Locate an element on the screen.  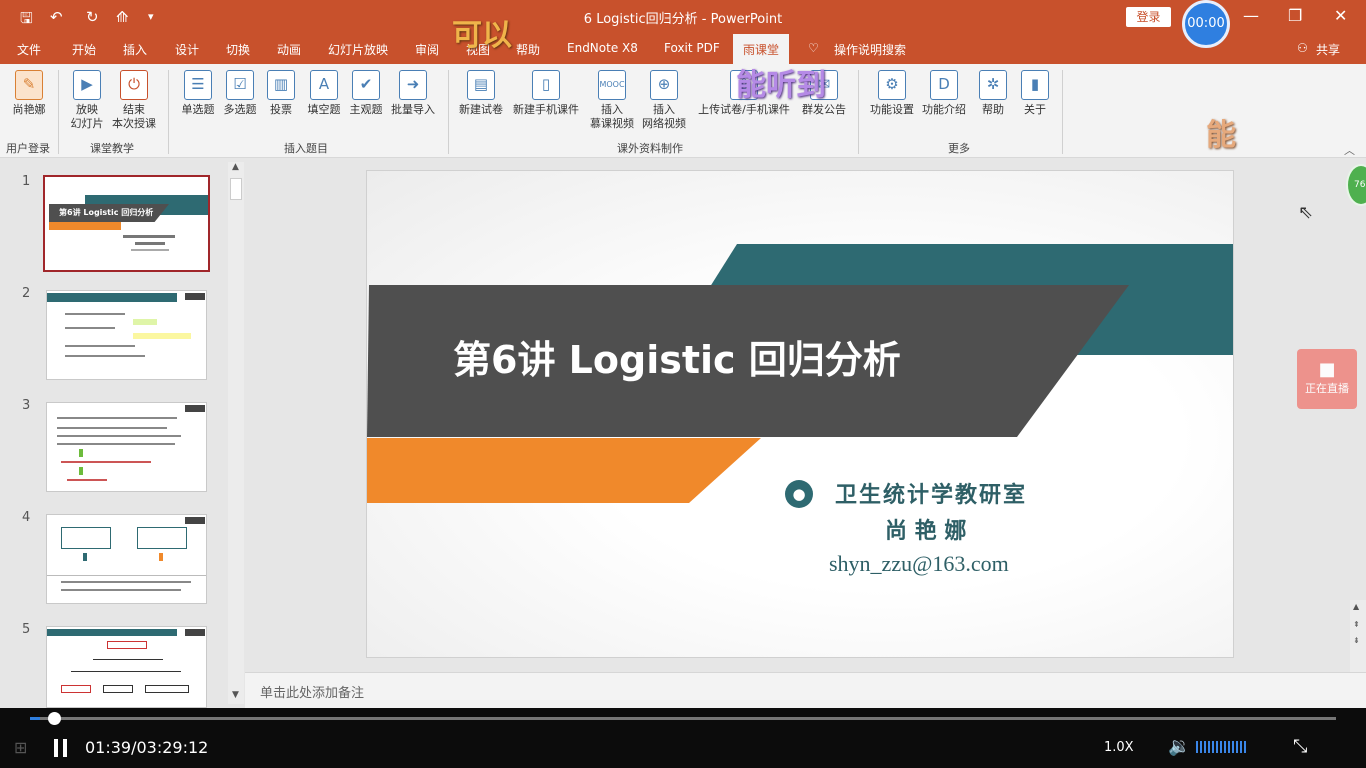
progress-track is located at coordinates (683, 718).